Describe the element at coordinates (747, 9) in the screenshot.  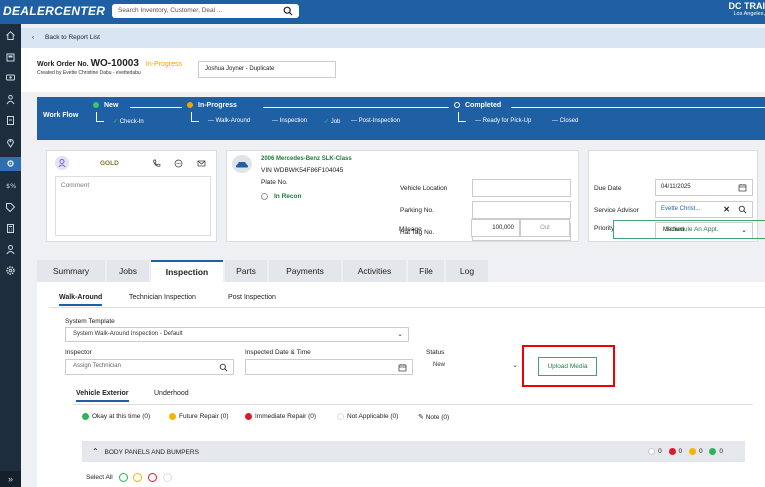
I see `dealer-info: DC TRAI Los Angeles,` at that location.